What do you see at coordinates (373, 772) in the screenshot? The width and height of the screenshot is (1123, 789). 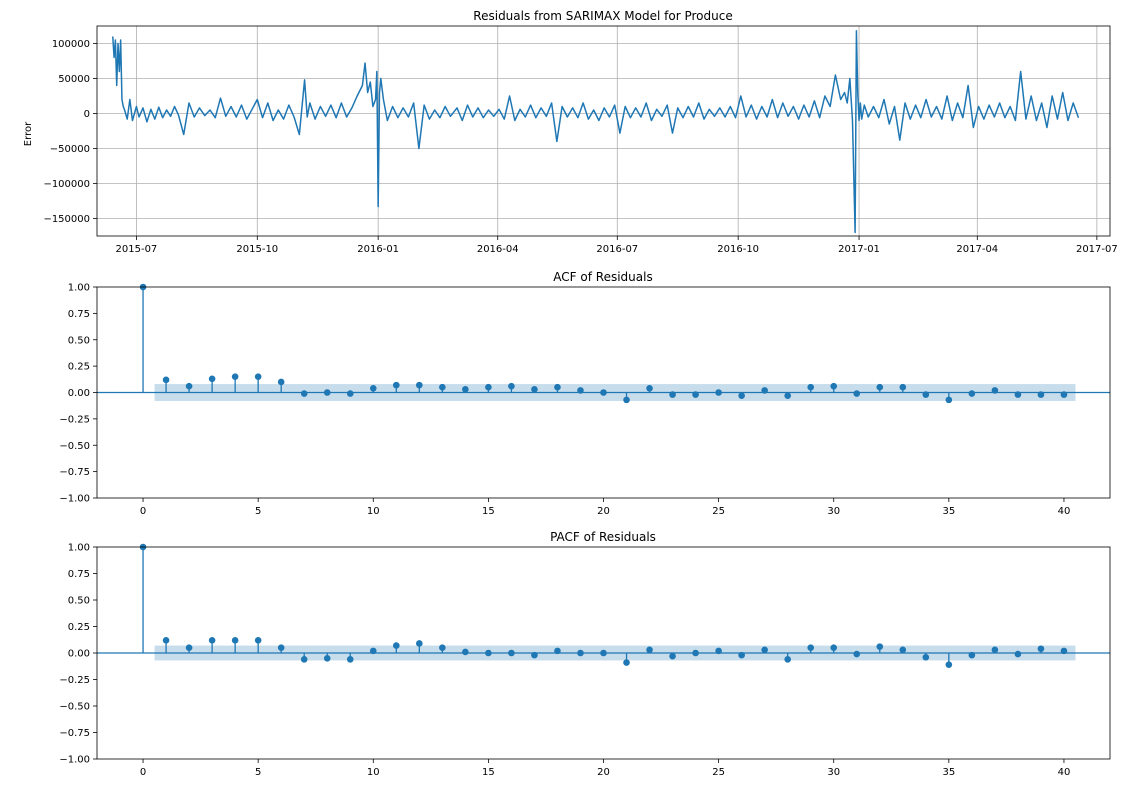 I see `pacf-xtick-label: 10` at bounding box center [373, 772].